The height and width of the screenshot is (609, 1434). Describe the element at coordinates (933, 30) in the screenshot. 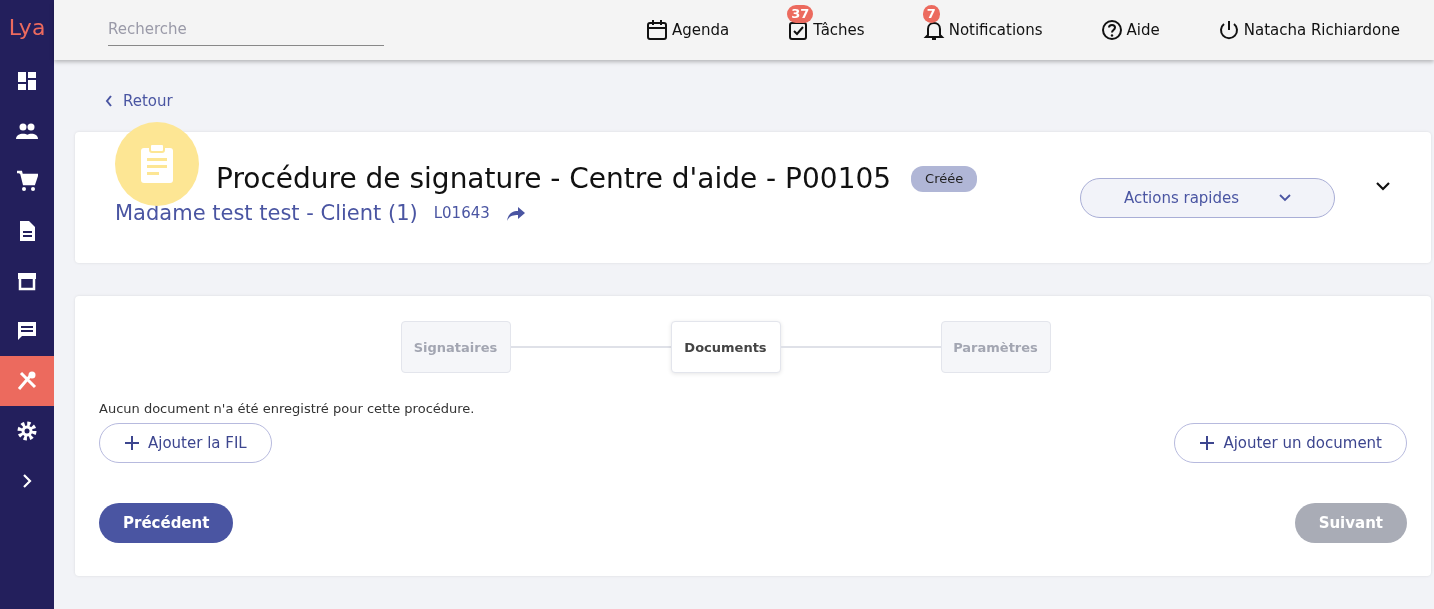

I see `bell-icon` at that location.